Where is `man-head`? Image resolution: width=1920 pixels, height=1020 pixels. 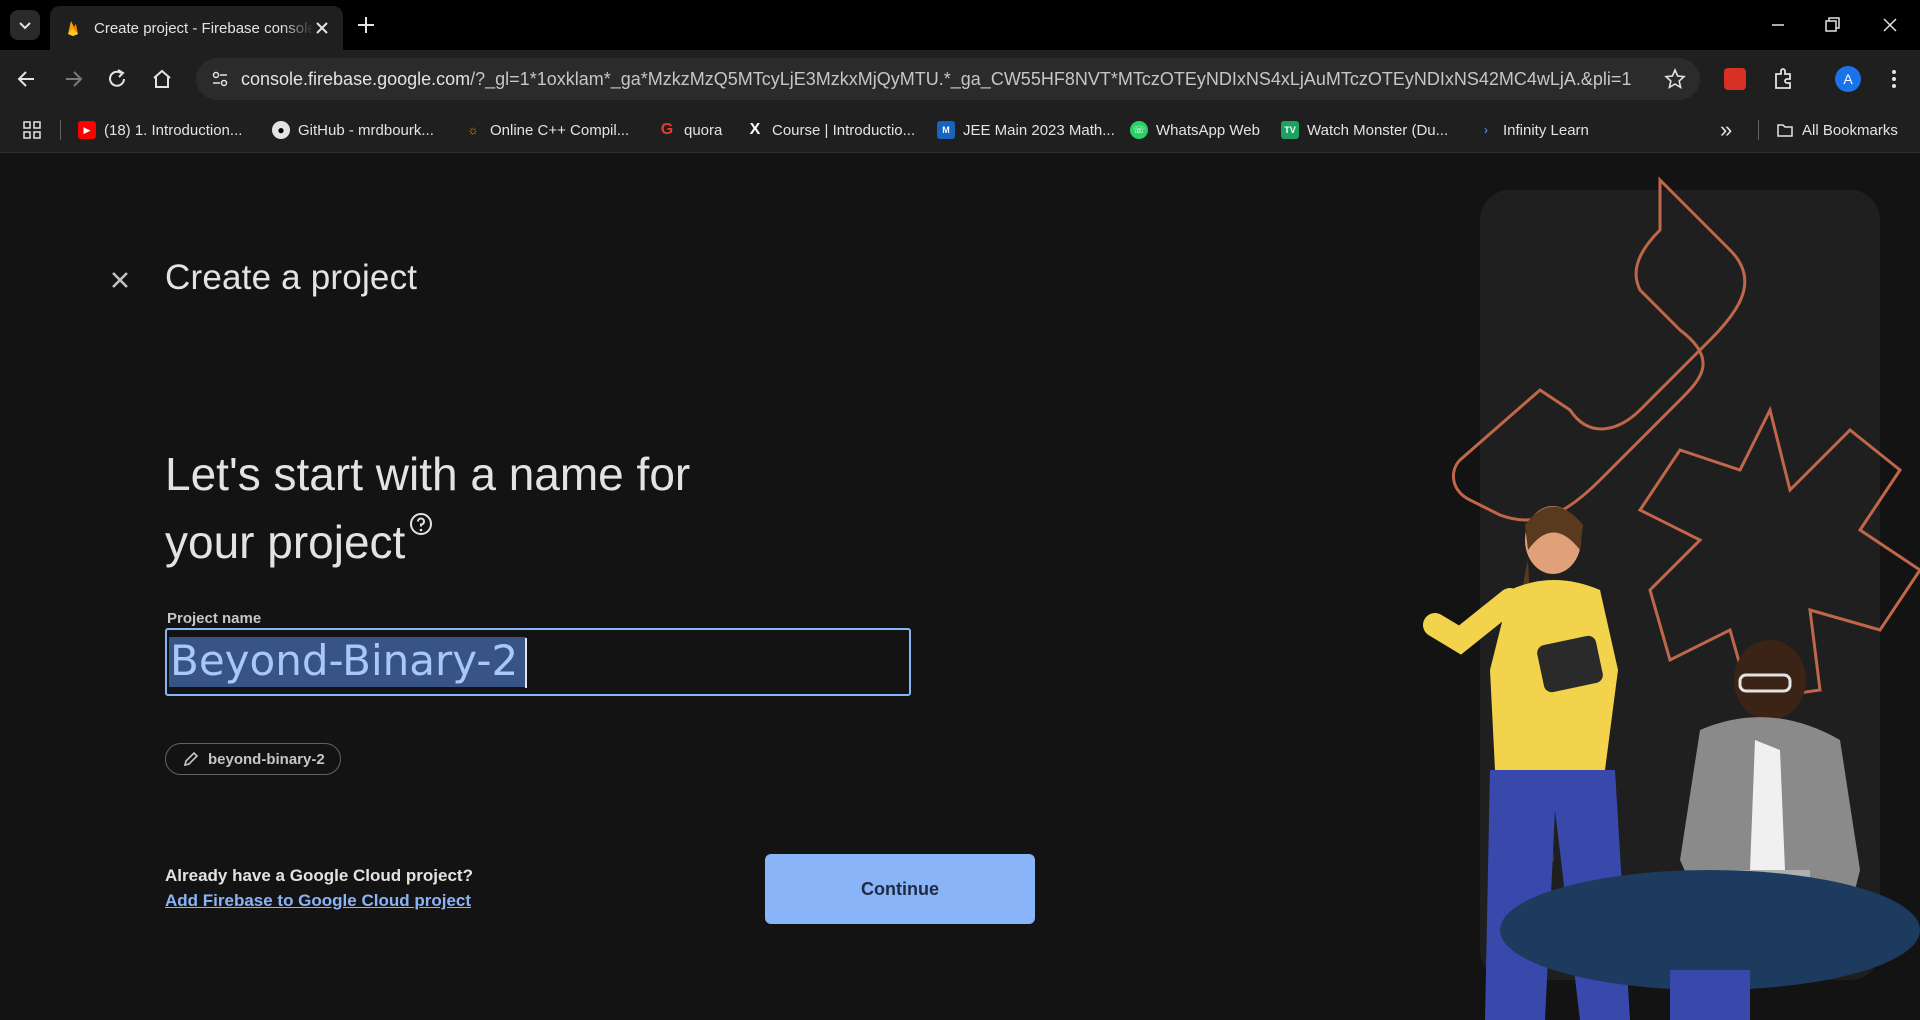
man-head is located at coordinates (1770, 680).